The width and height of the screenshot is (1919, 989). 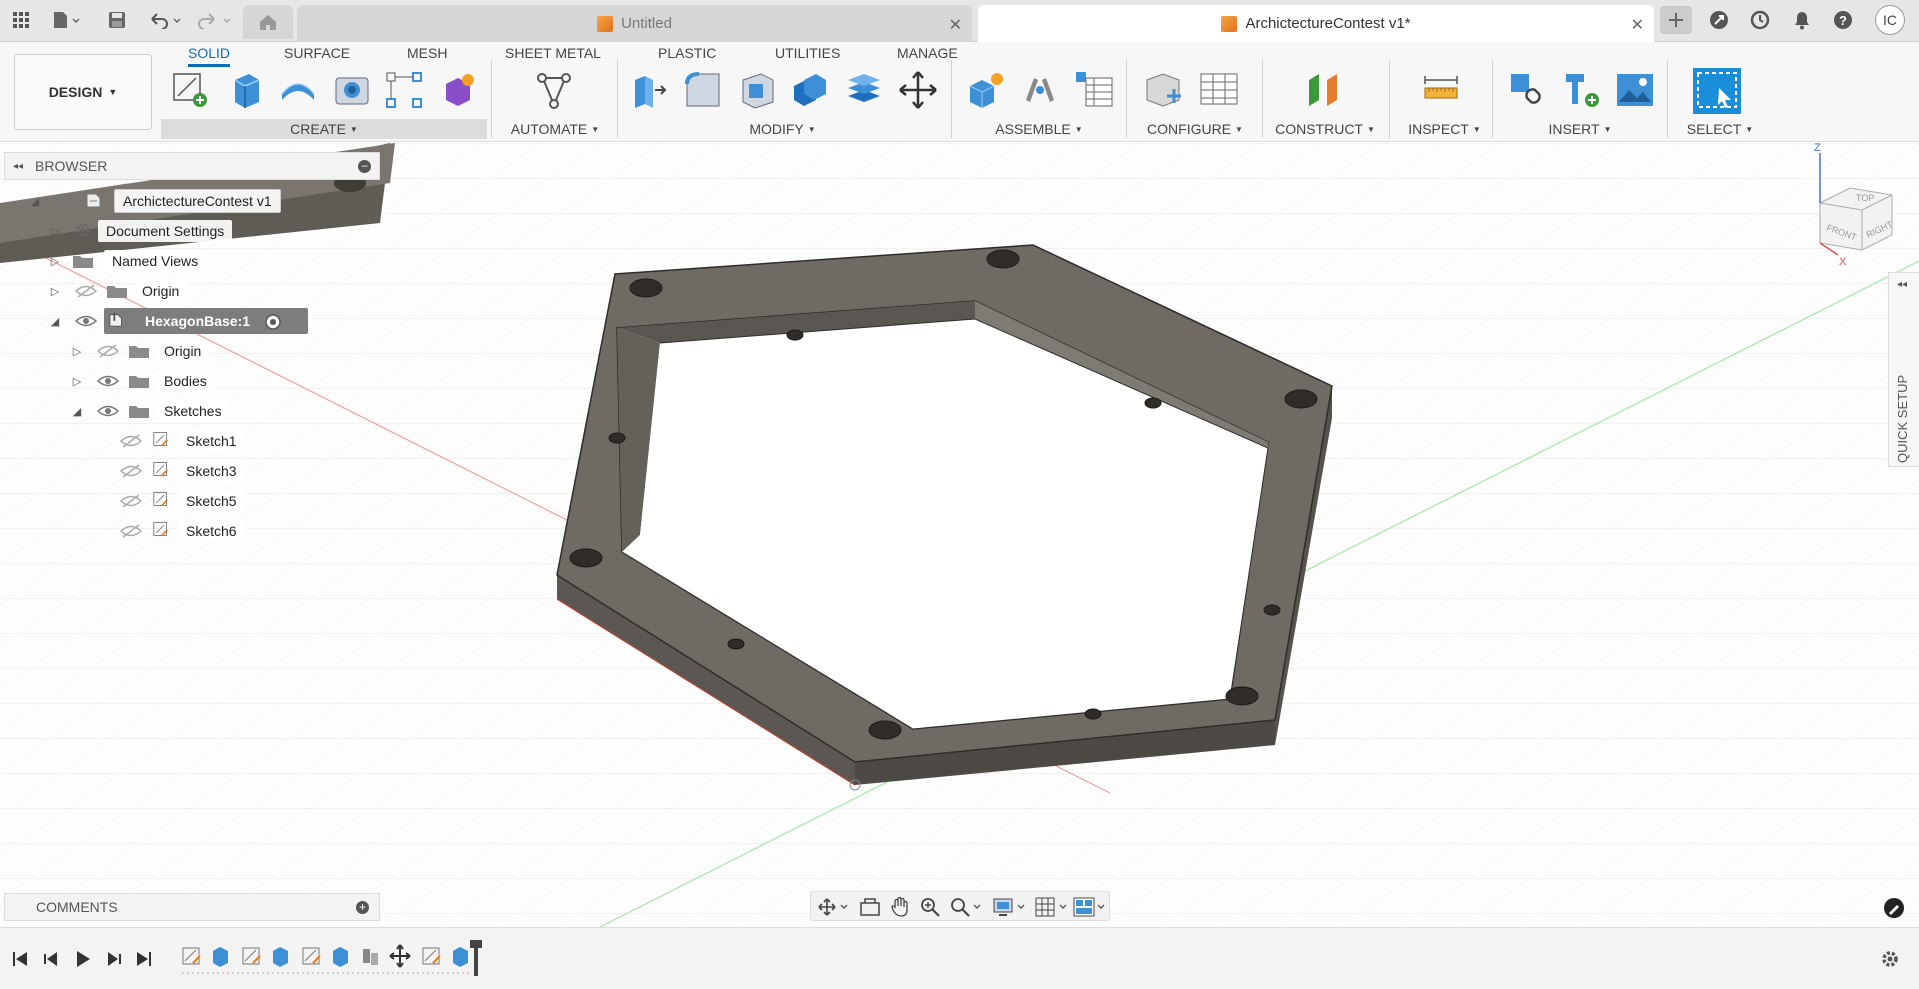 I want to click on job-status-icon, so click(x=1760, y=20).